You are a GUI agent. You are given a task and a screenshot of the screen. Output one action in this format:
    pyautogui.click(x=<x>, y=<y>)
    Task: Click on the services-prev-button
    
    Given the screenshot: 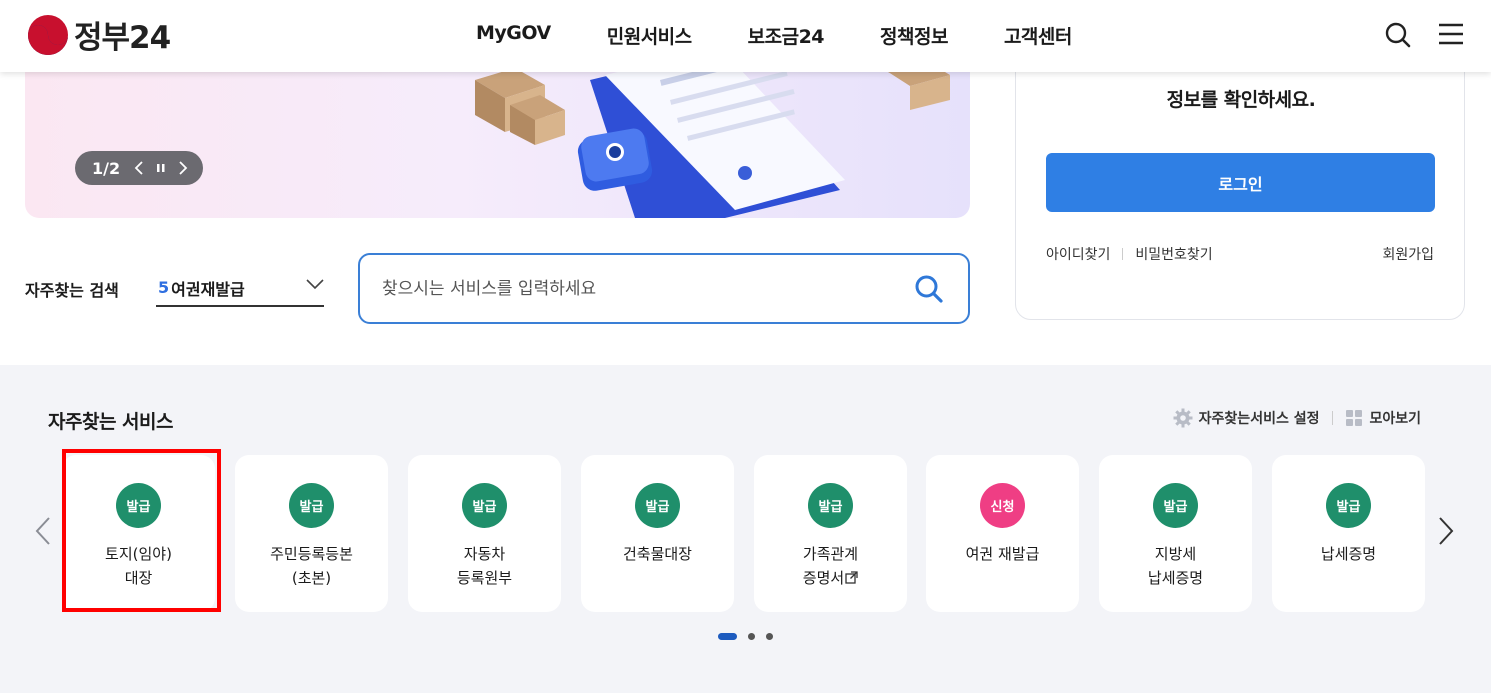 What is the action you would take?
    pyautogui.click(x=43, y=533)
    